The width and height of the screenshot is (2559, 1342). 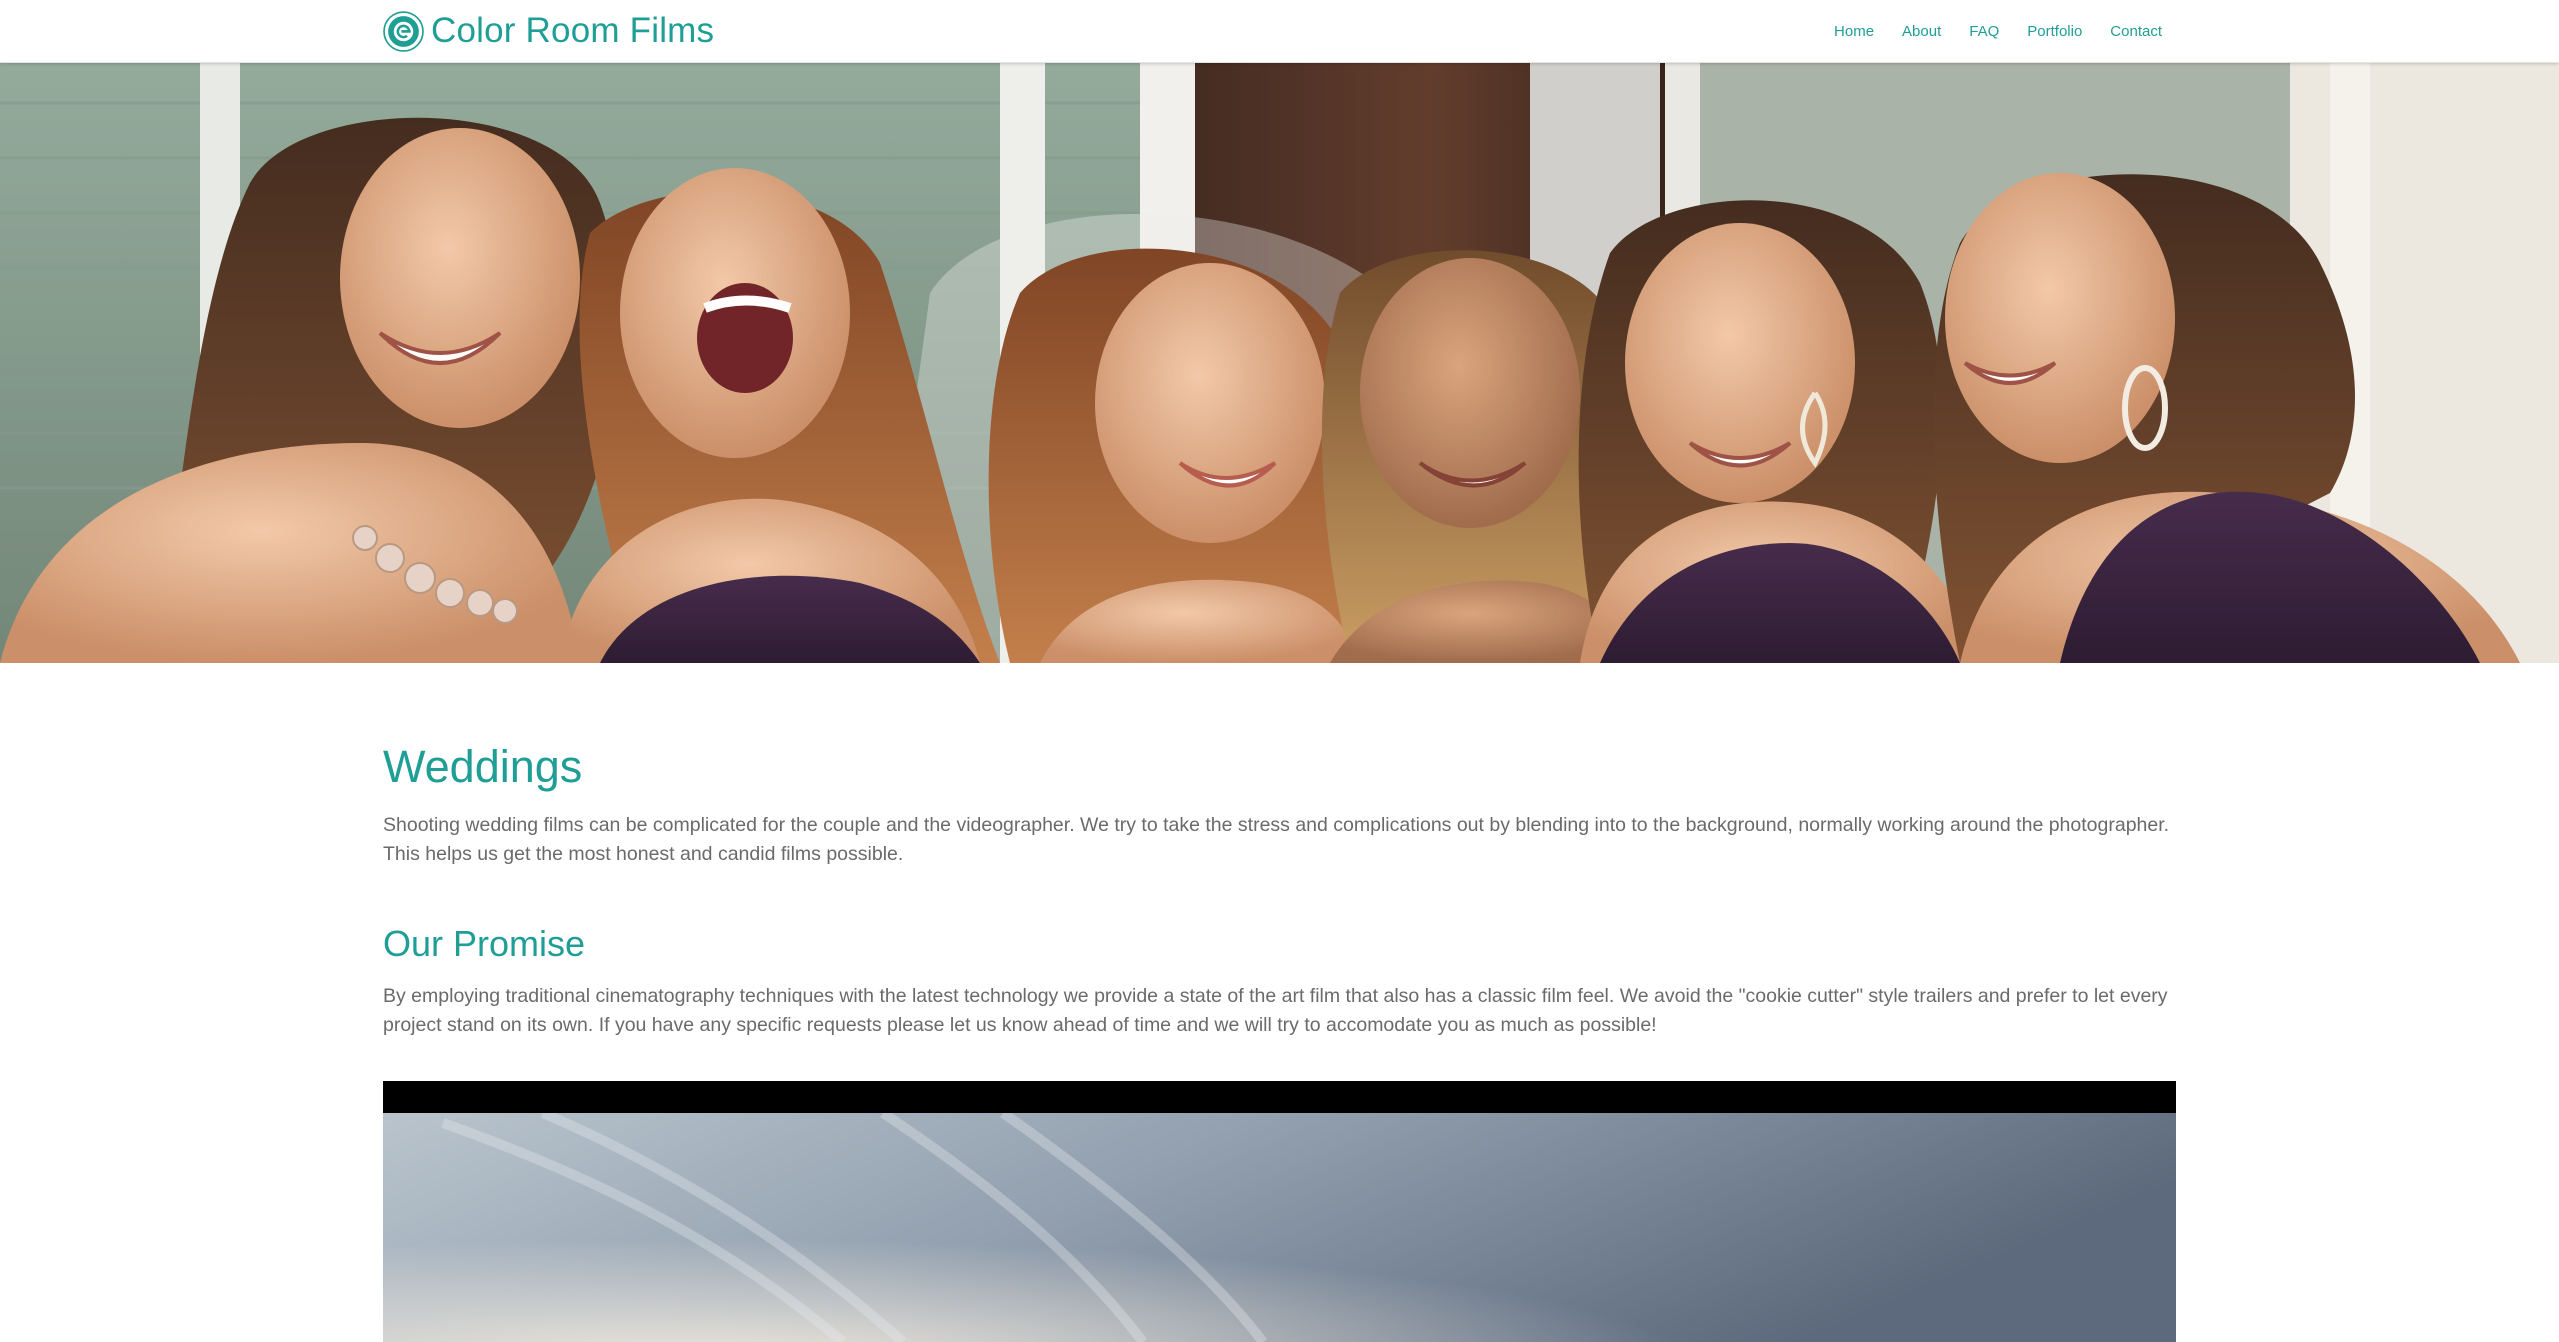 I want to click on nav-faq-link: FAQ, so click(x=1984, y=31).